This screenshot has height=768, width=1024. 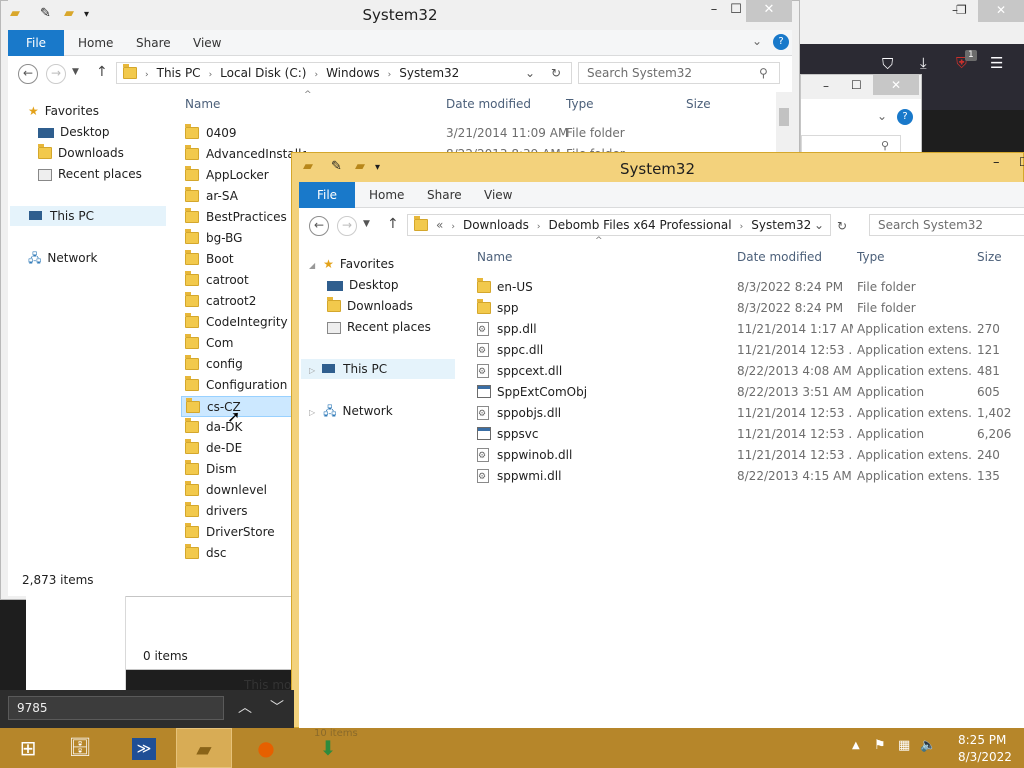 What do you see at coordinates (245, 708) in the screenshot?
I see `find-previous-button: ︿` at bounding box center [245, 708].